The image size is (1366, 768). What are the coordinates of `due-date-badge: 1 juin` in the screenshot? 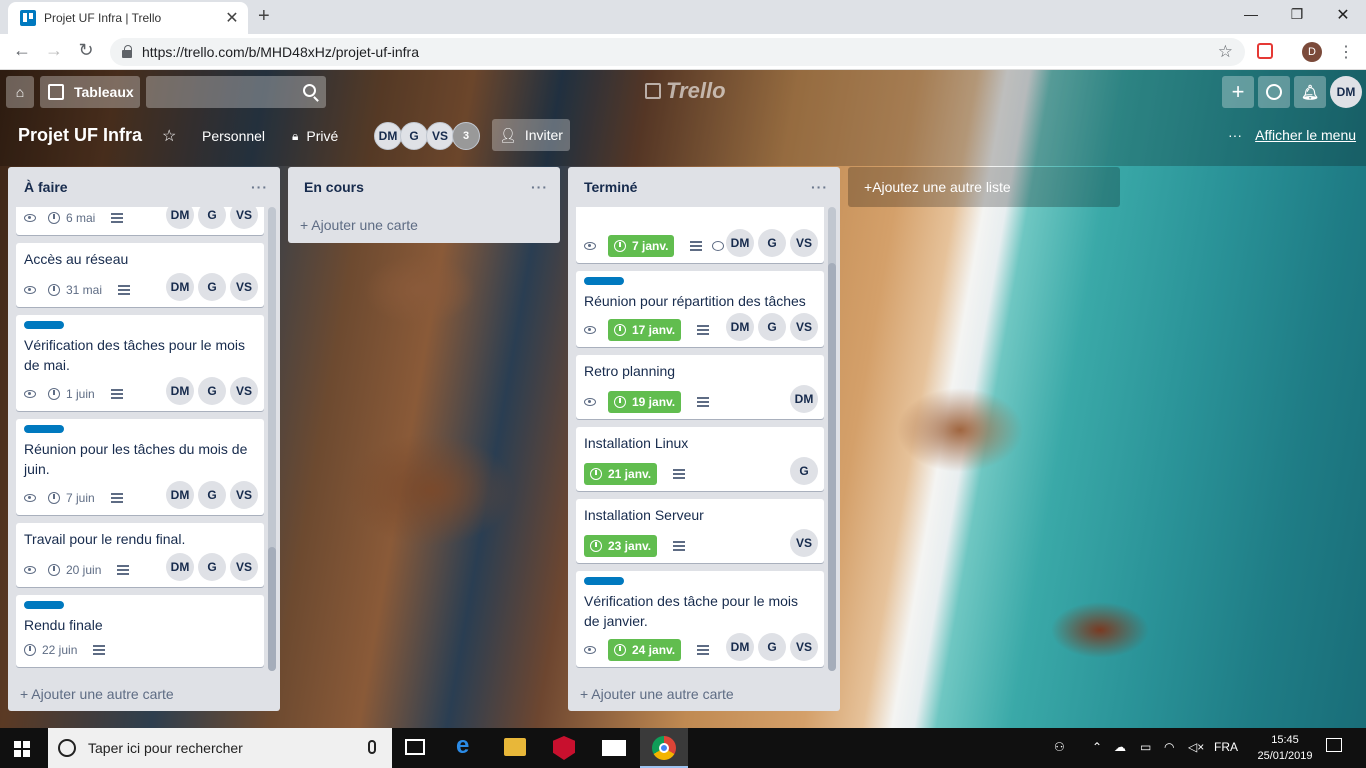 It's located at (71, 394).